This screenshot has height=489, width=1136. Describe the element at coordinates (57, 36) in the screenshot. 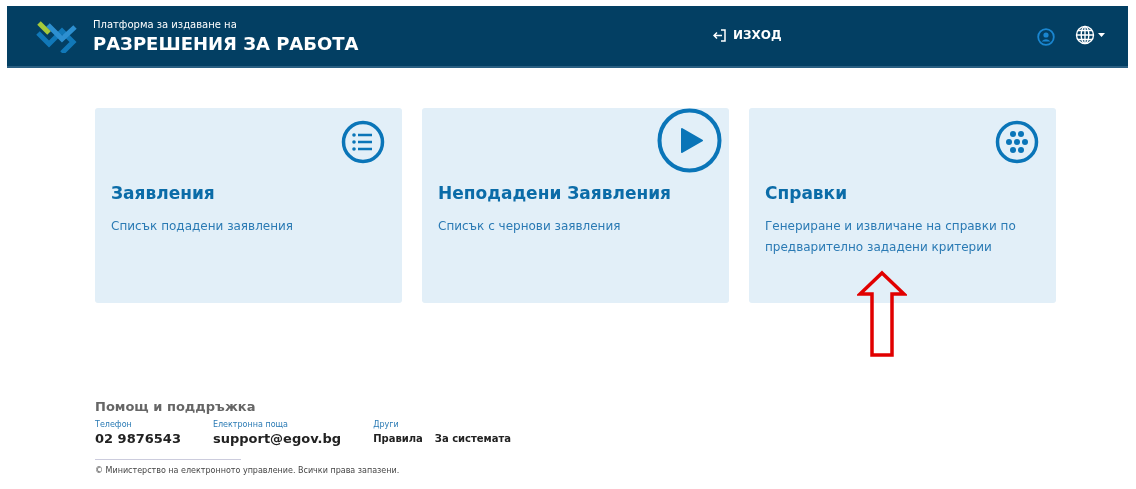

I see `logo-icon` at that location.